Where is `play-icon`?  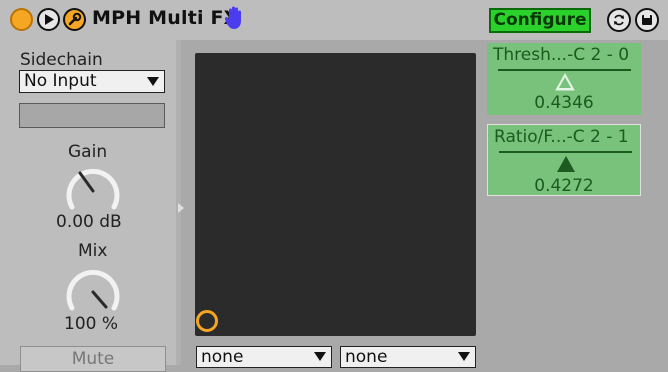 play-icon is located at coordinates (48, 19).